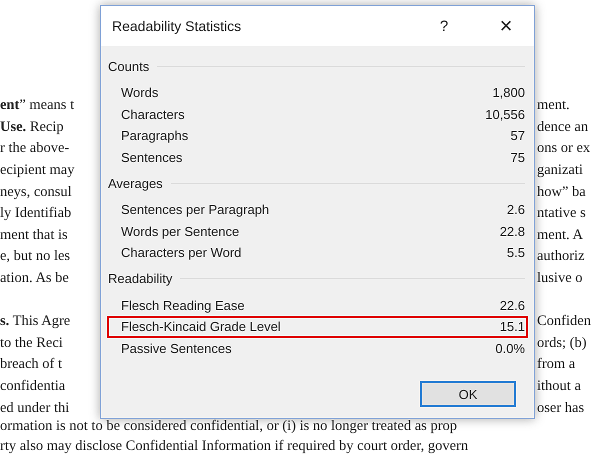  Describe the element at coordinates (135, 183) in the screenshot. I see `section-heading: Averages` at that location.